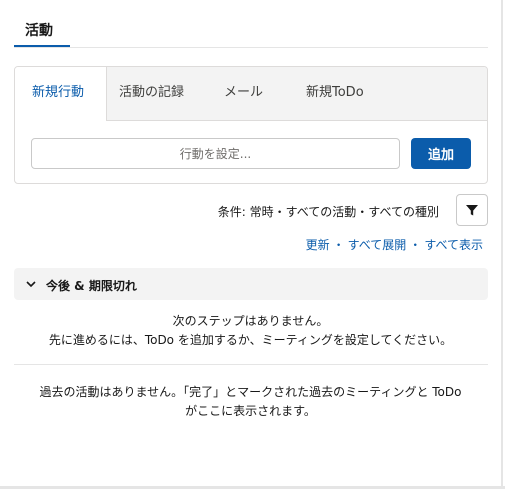  I want to click on chevron-down-icon, so click(31, 284).